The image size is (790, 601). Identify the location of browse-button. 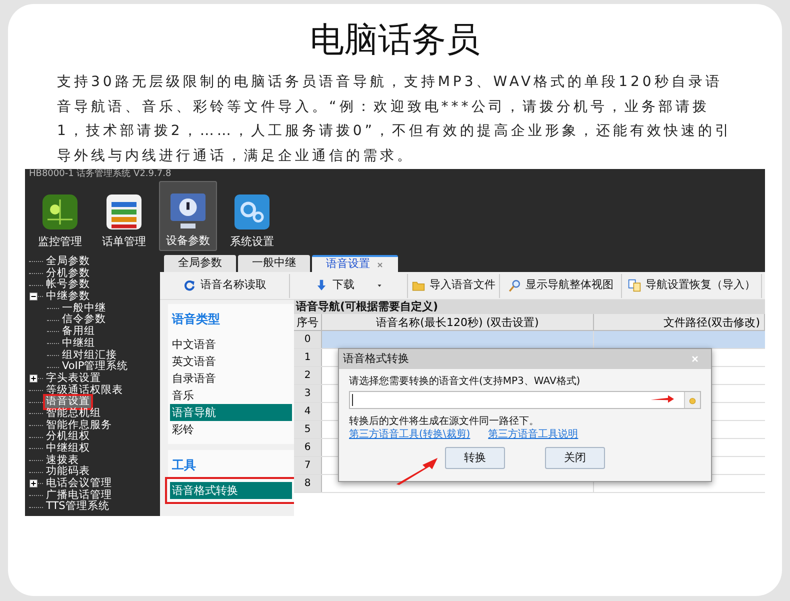
(692, 400).